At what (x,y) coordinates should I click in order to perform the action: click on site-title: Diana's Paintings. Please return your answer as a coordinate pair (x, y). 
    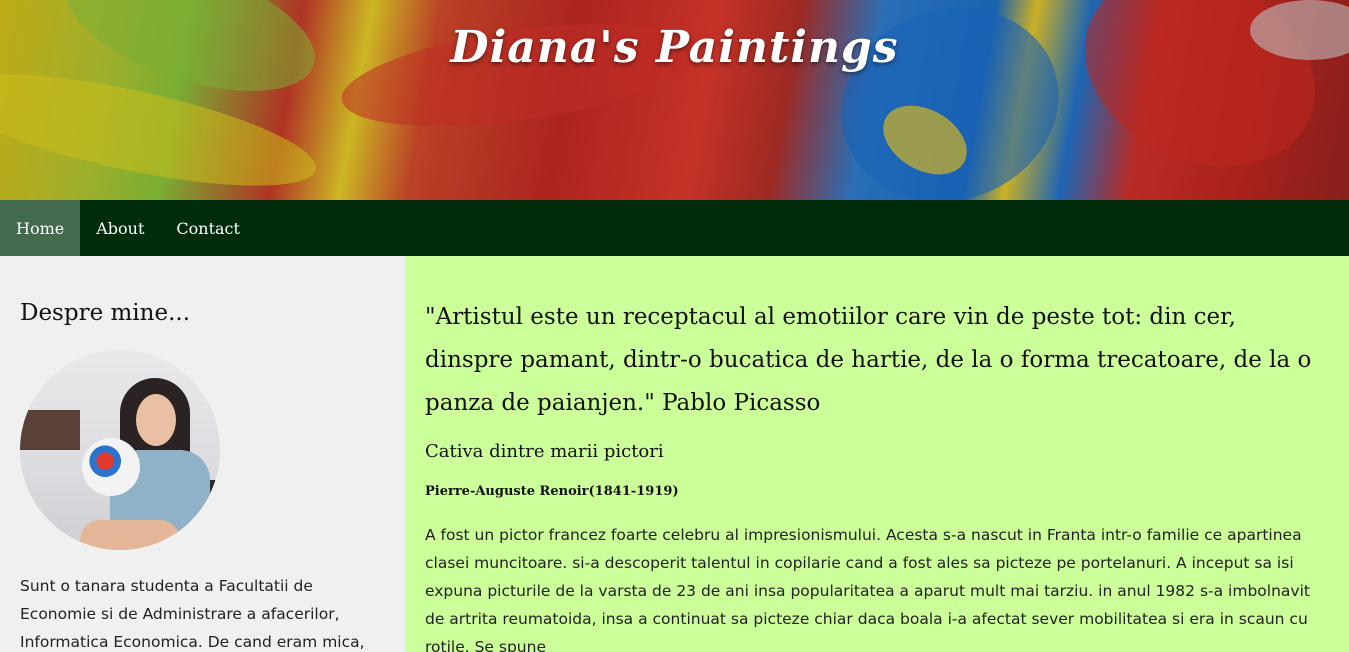
    Looking at the image, I should click on (674, 47).